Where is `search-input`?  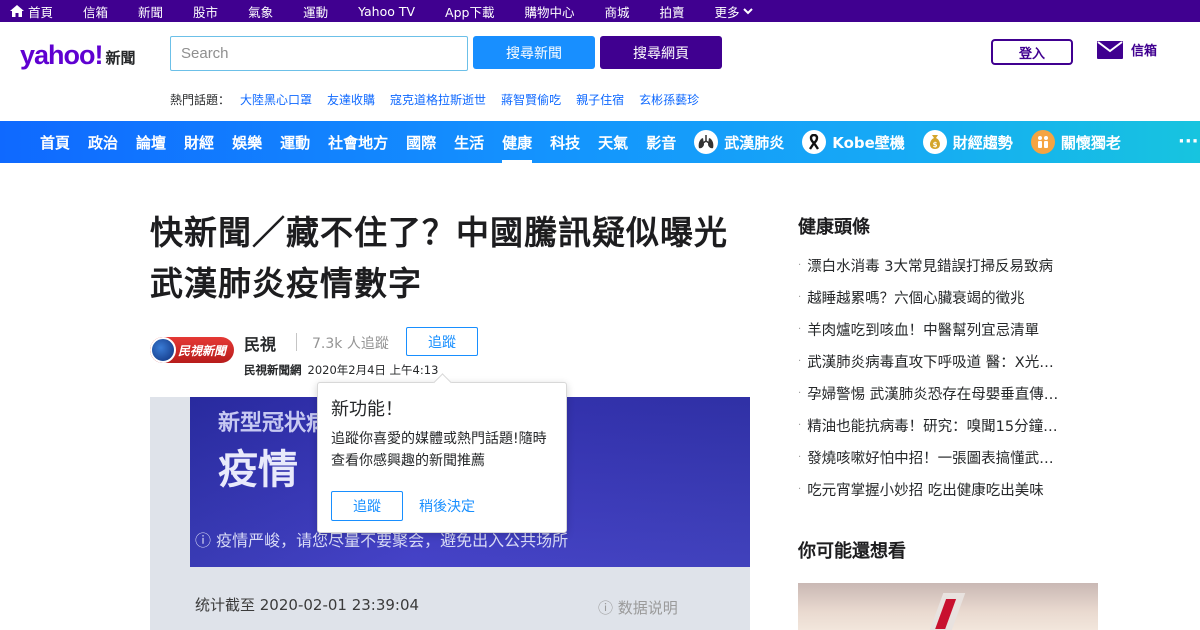
search-input is located at coordinates (319, 53).